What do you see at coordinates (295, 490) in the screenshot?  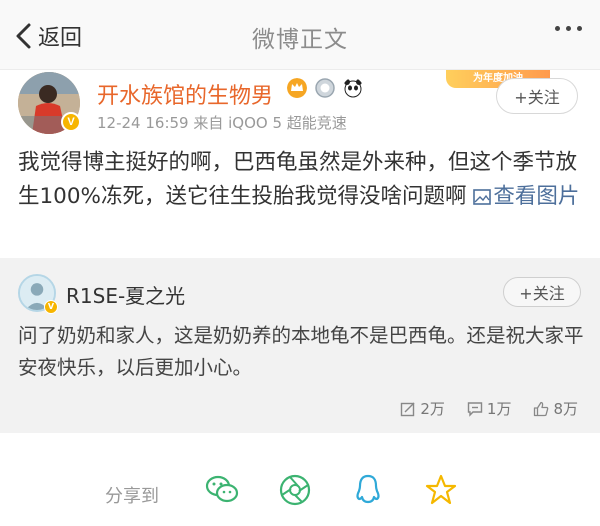 I see `moments-icon` at bounding box center [295, 490].